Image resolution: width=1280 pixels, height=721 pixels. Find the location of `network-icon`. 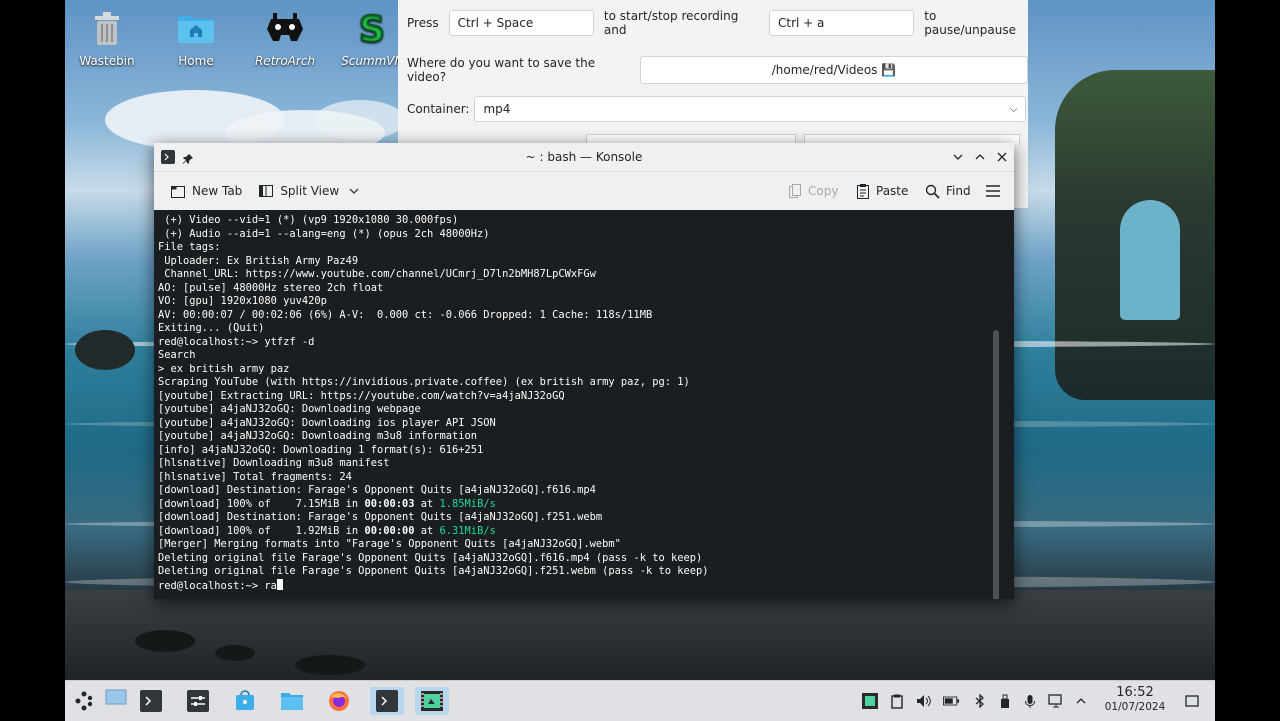

network-icon is located at coordinates (1055, 701).